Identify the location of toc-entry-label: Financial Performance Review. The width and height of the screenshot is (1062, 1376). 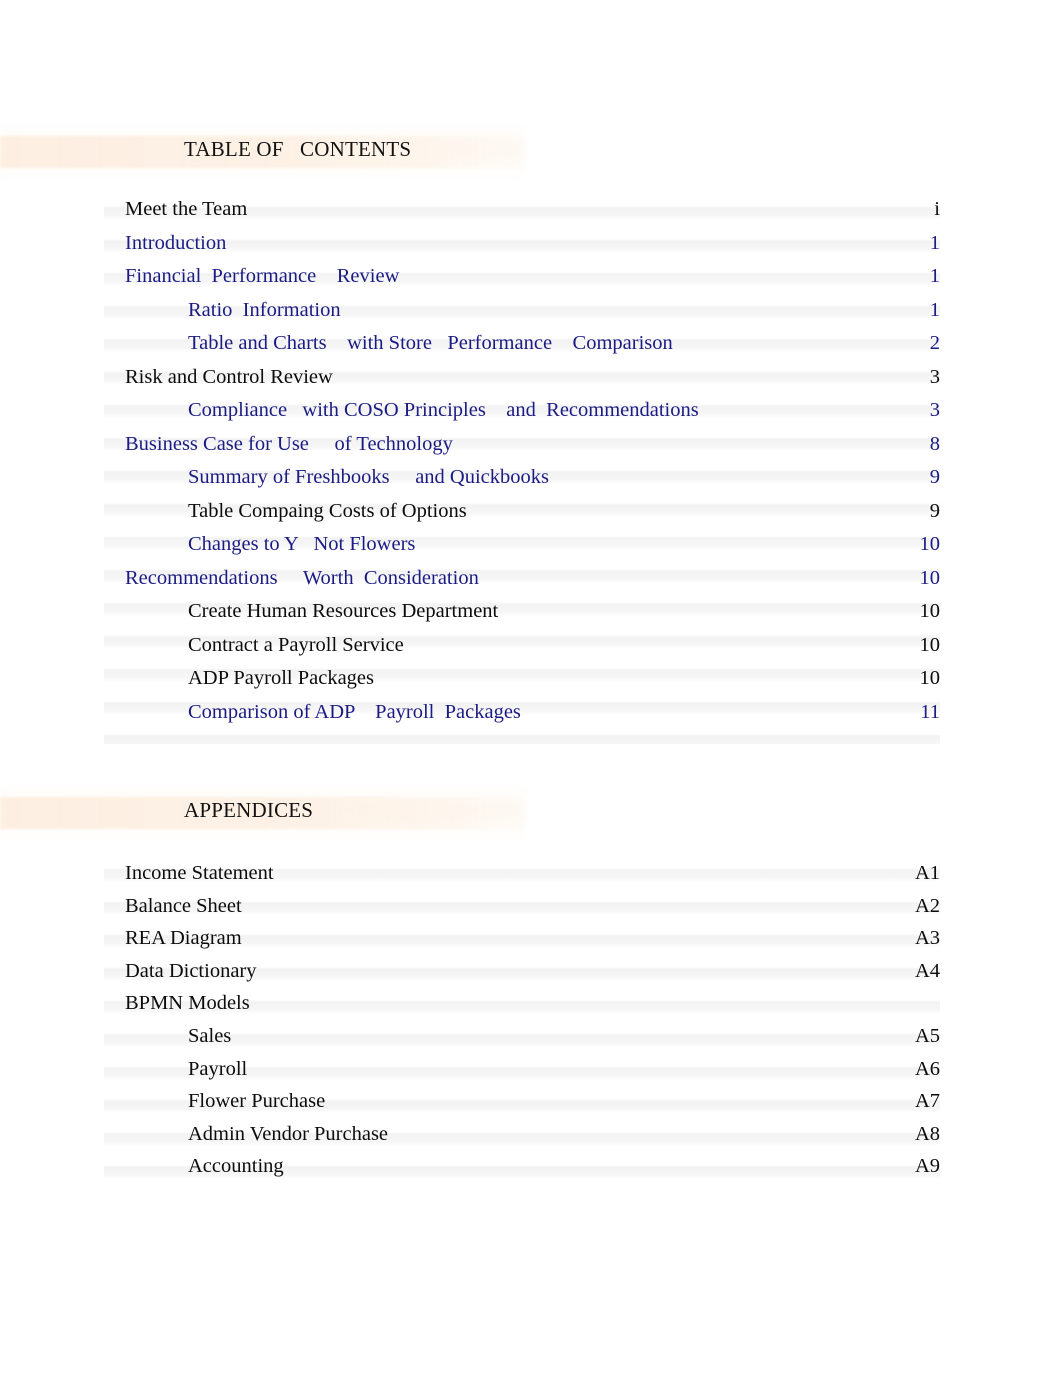
(262, 276).